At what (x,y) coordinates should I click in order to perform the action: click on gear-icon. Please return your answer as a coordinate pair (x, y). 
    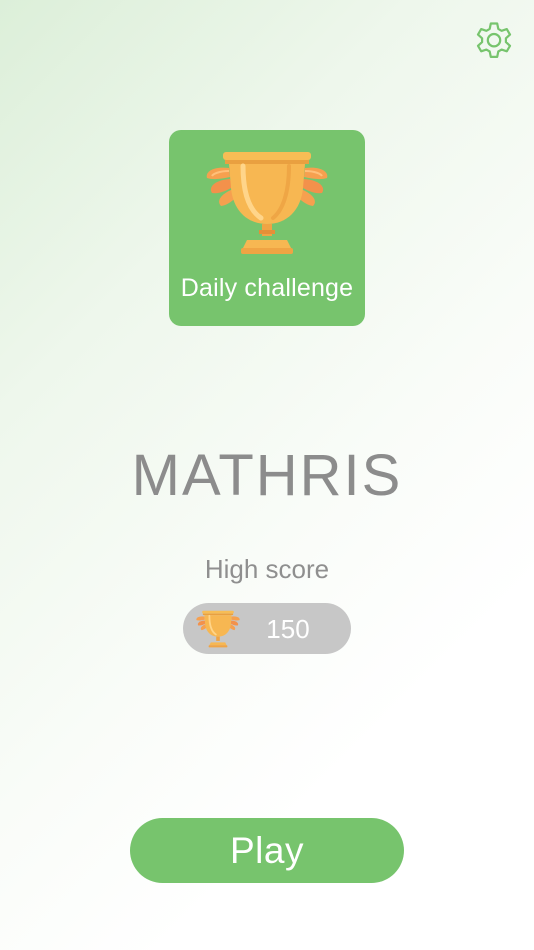
    Looking at the image, I should click on (494, 40).